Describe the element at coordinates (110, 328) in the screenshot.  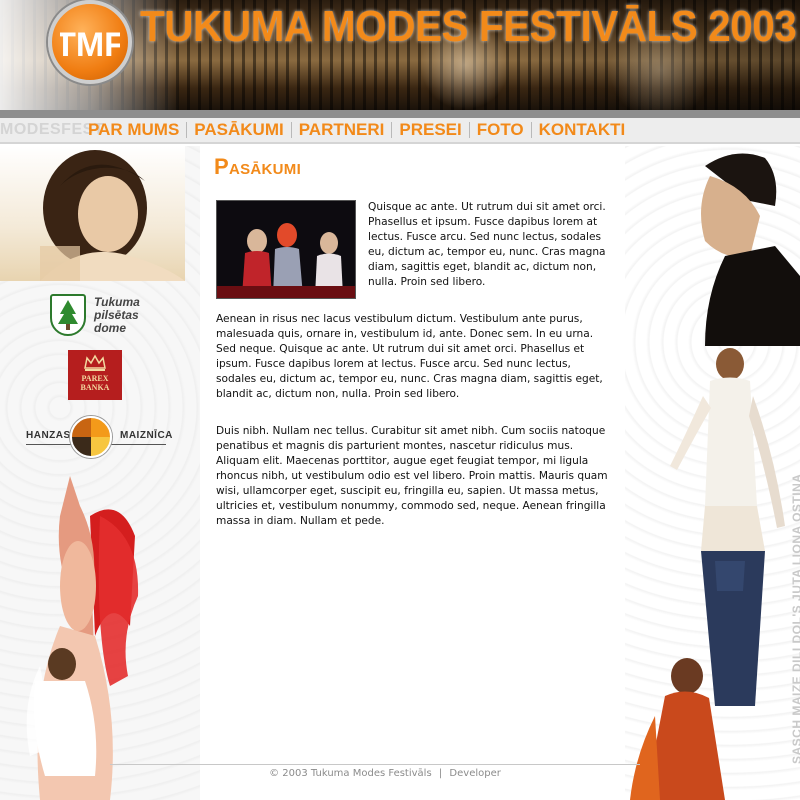
I see `tukums-line-3: dome` at that location.